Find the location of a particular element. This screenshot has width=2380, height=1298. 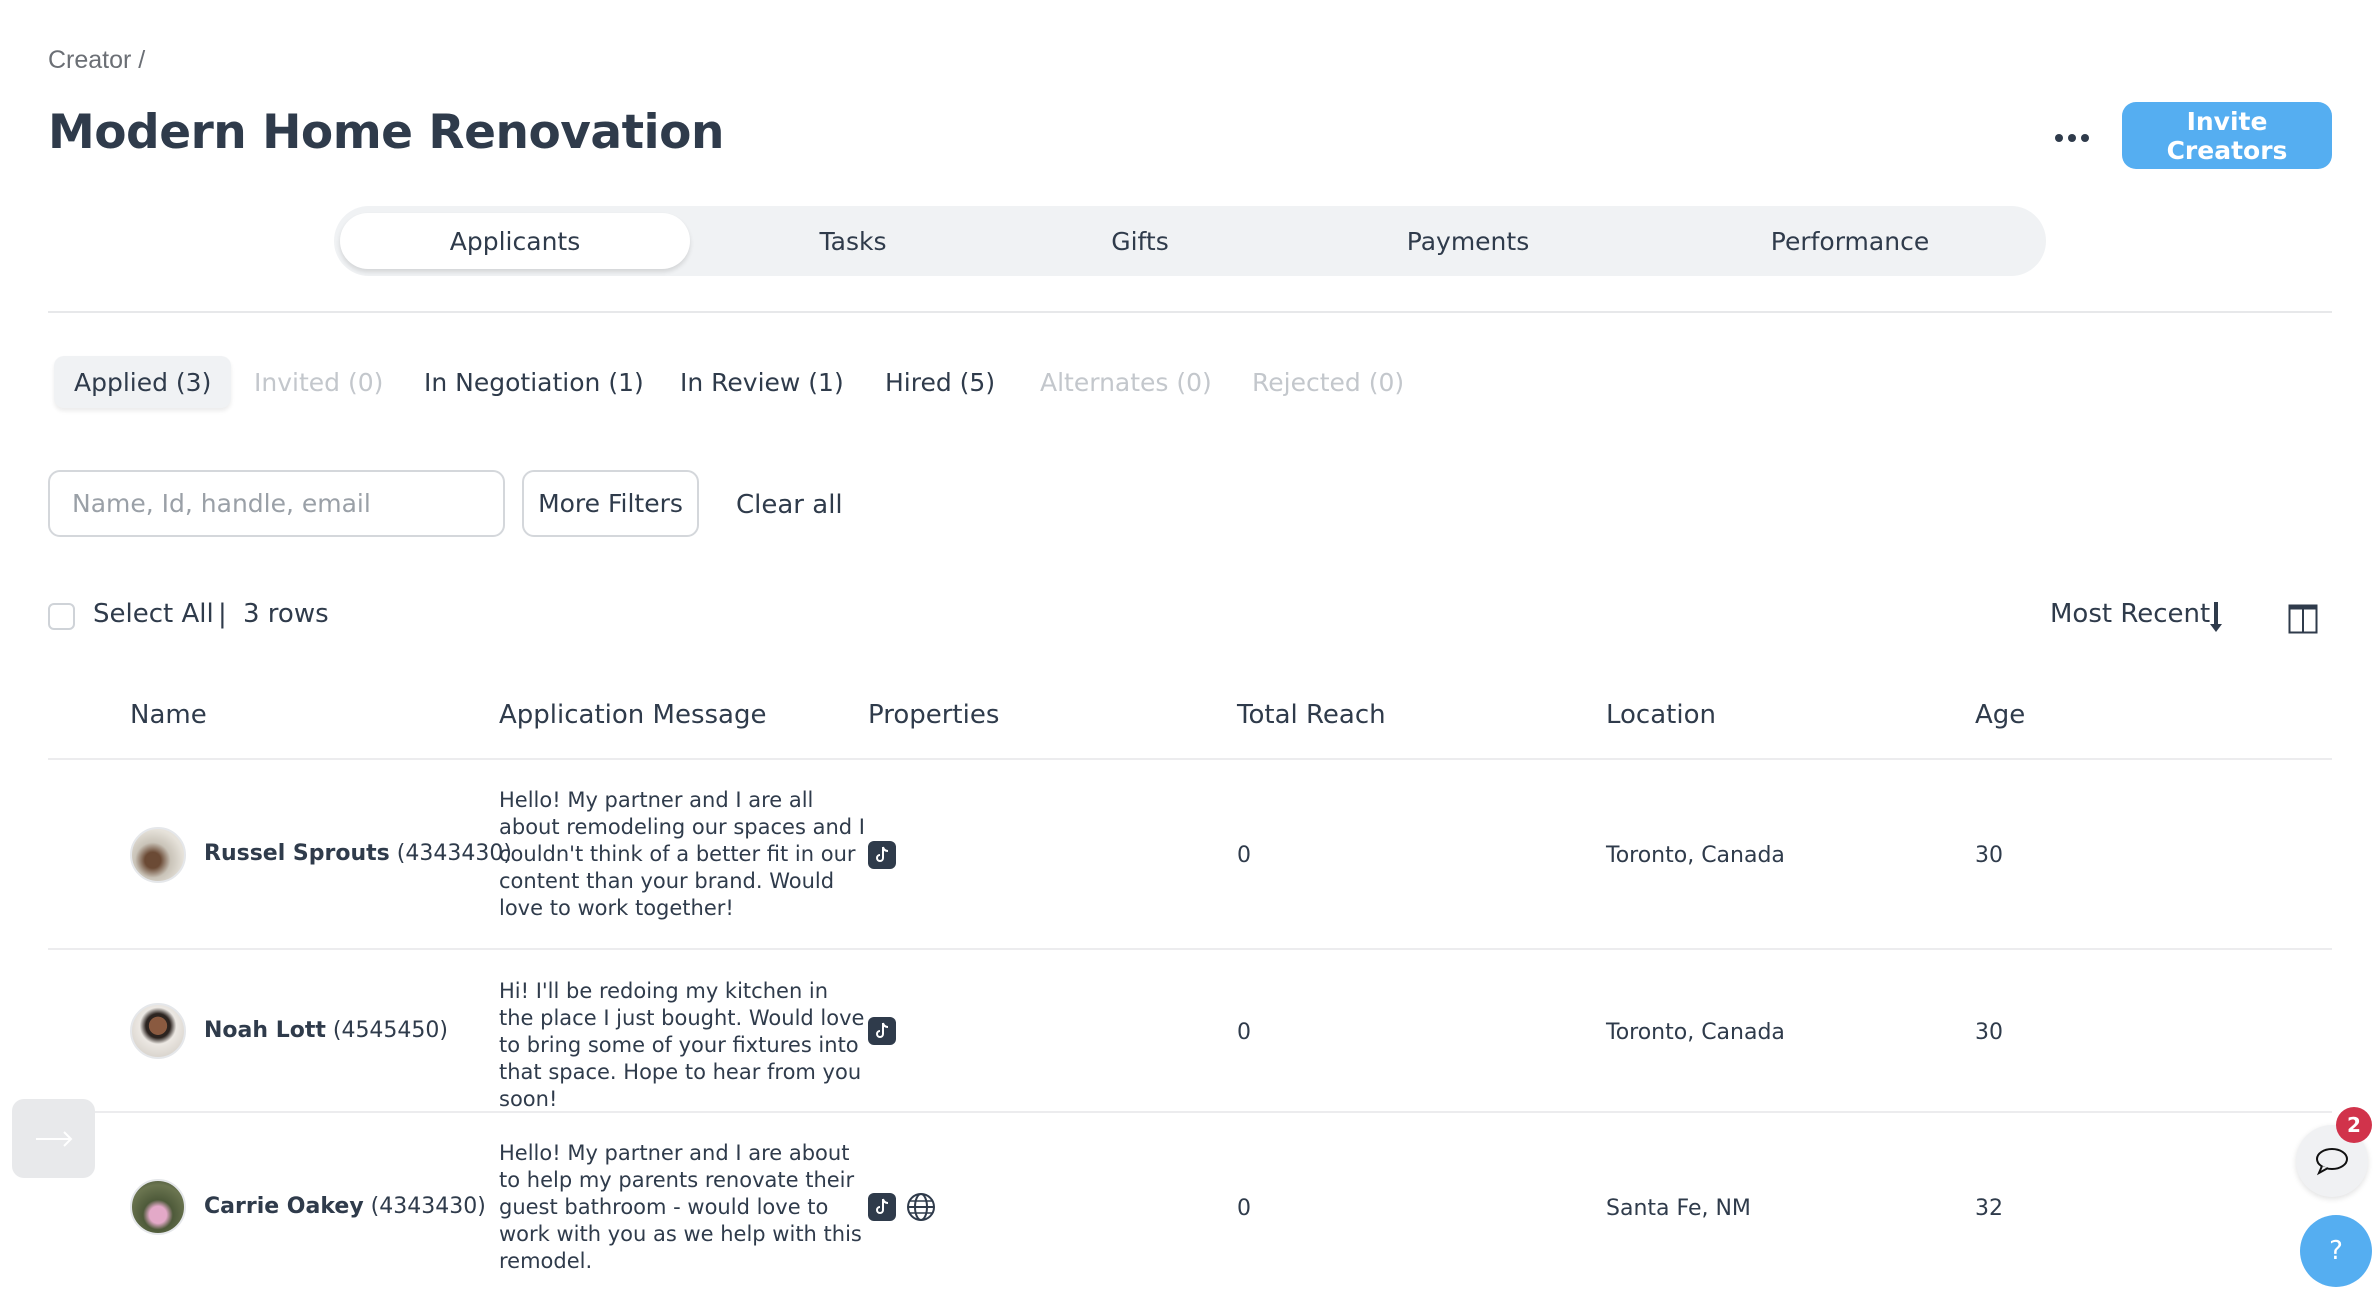

search-input is located at coordinates (276, 503).